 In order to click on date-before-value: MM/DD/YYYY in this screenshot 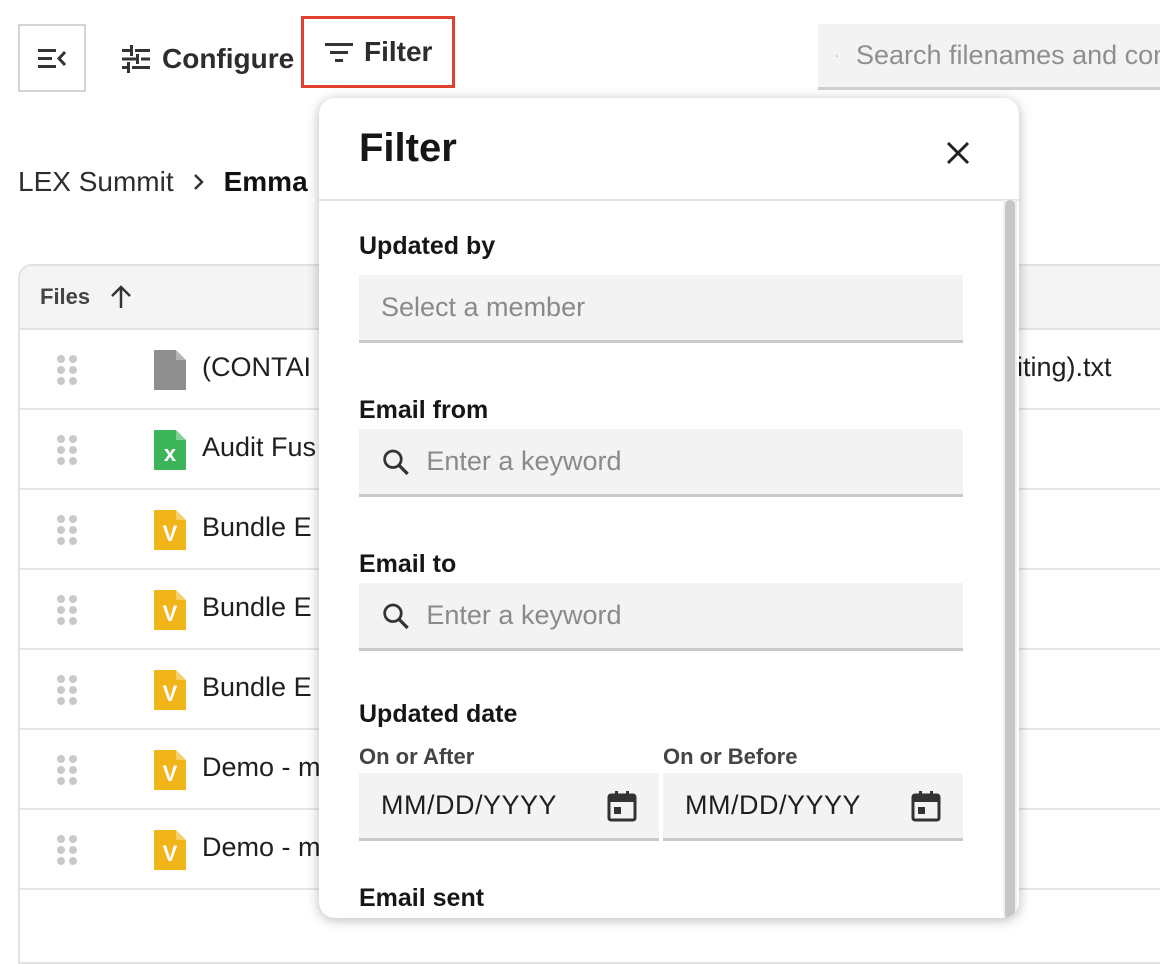, I will do `click(773, 805)`.